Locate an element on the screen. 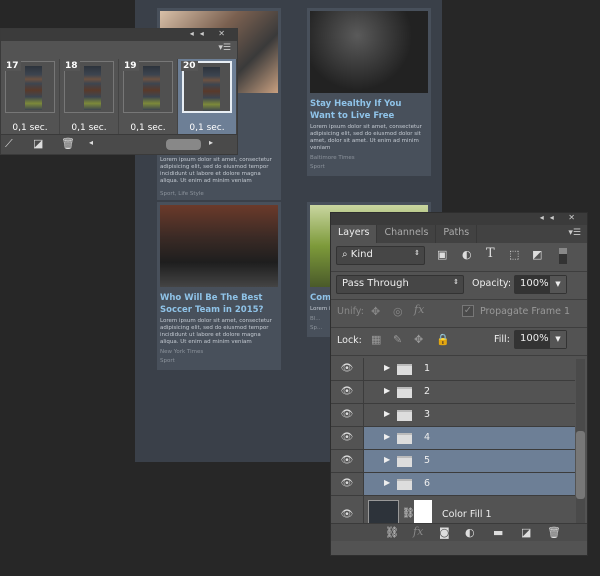 This screenshot has height=576, width=600. new-layer-icon: ◪ is located at coordinates (526, 532).